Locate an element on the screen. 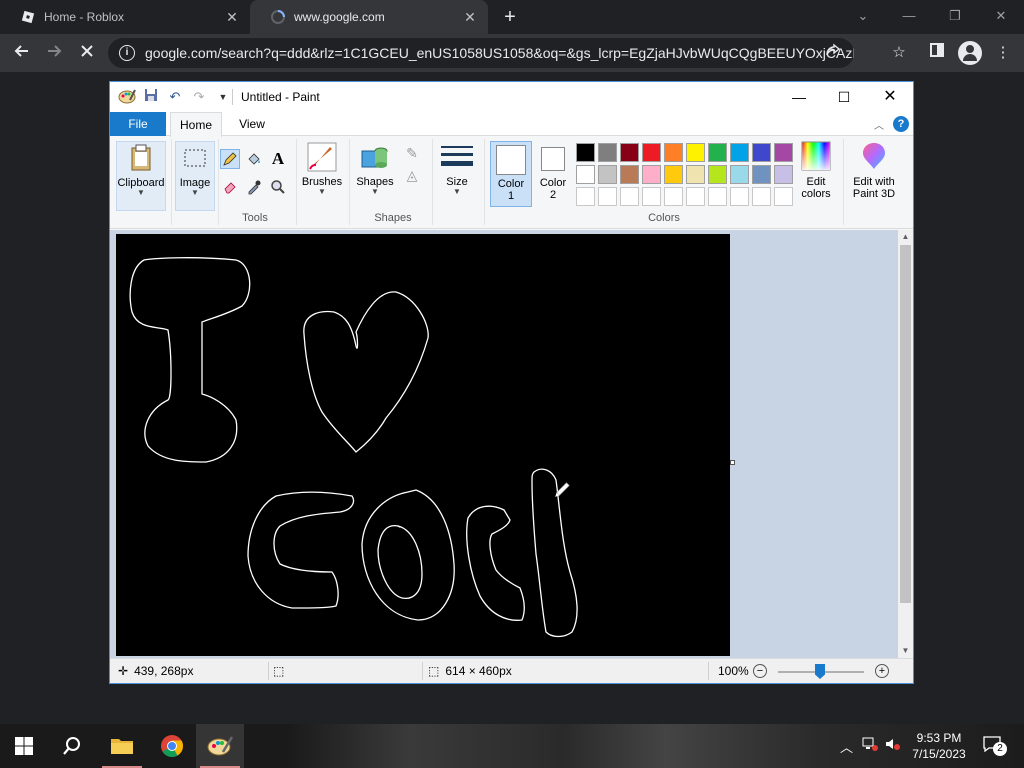  tab-view: View is located at coordinates (252, 124).